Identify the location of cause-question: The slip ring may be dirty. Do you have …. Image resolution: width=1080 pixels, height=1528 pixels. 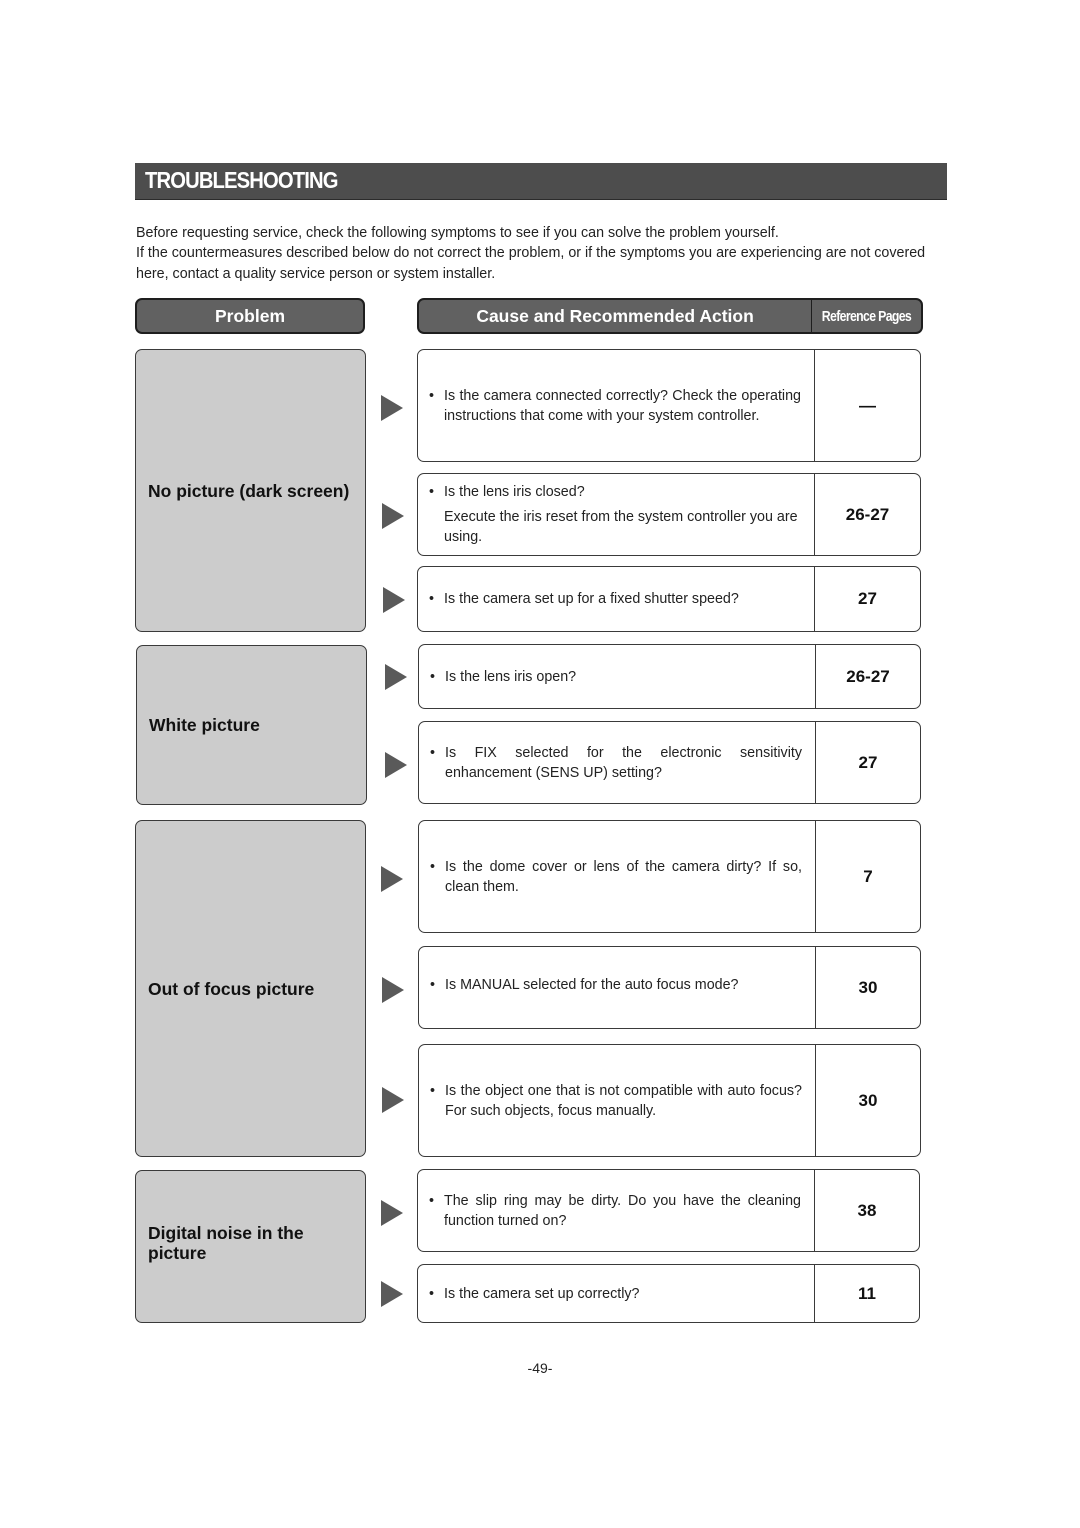
(622, 1211).